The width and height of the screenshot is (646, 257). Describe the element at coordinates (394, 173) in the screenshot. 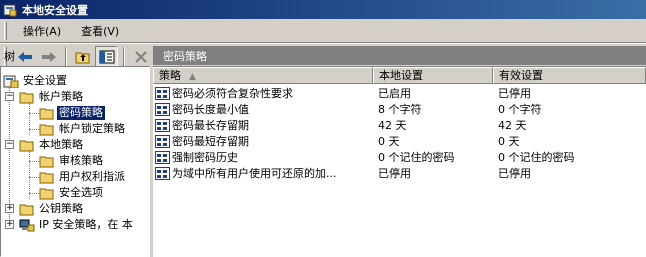

I see `local-setting: 已停用` at that location.